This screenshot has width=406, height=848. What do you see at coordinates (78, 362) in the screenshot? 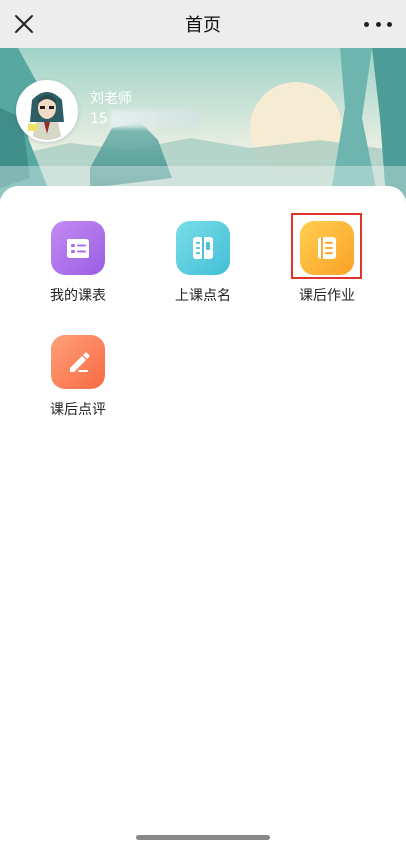
I see `review-pencil-icon` at bounding box center [78, 362].